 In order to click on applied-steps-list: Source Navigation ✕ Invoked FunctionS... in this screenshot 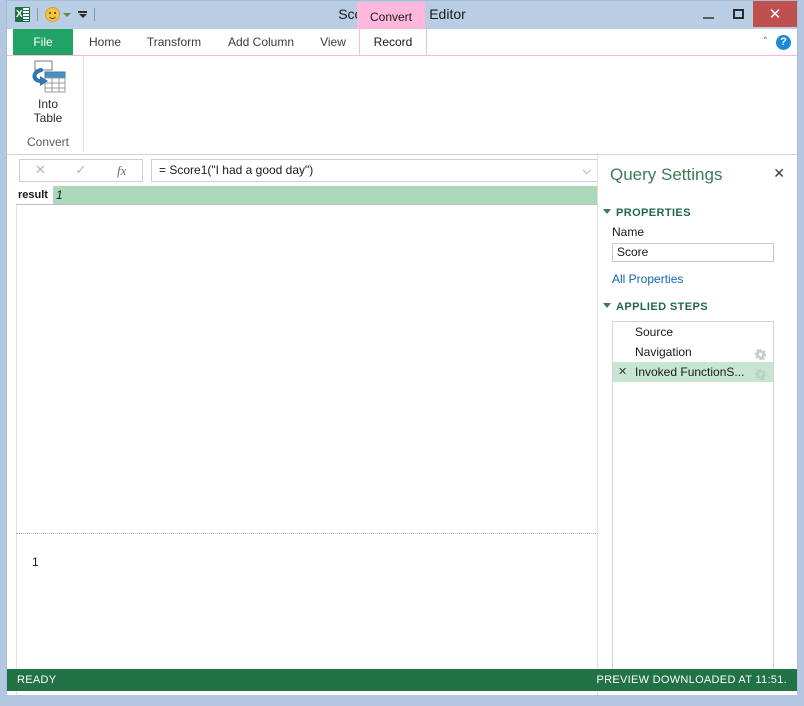, I will do `click(693, 501)`.